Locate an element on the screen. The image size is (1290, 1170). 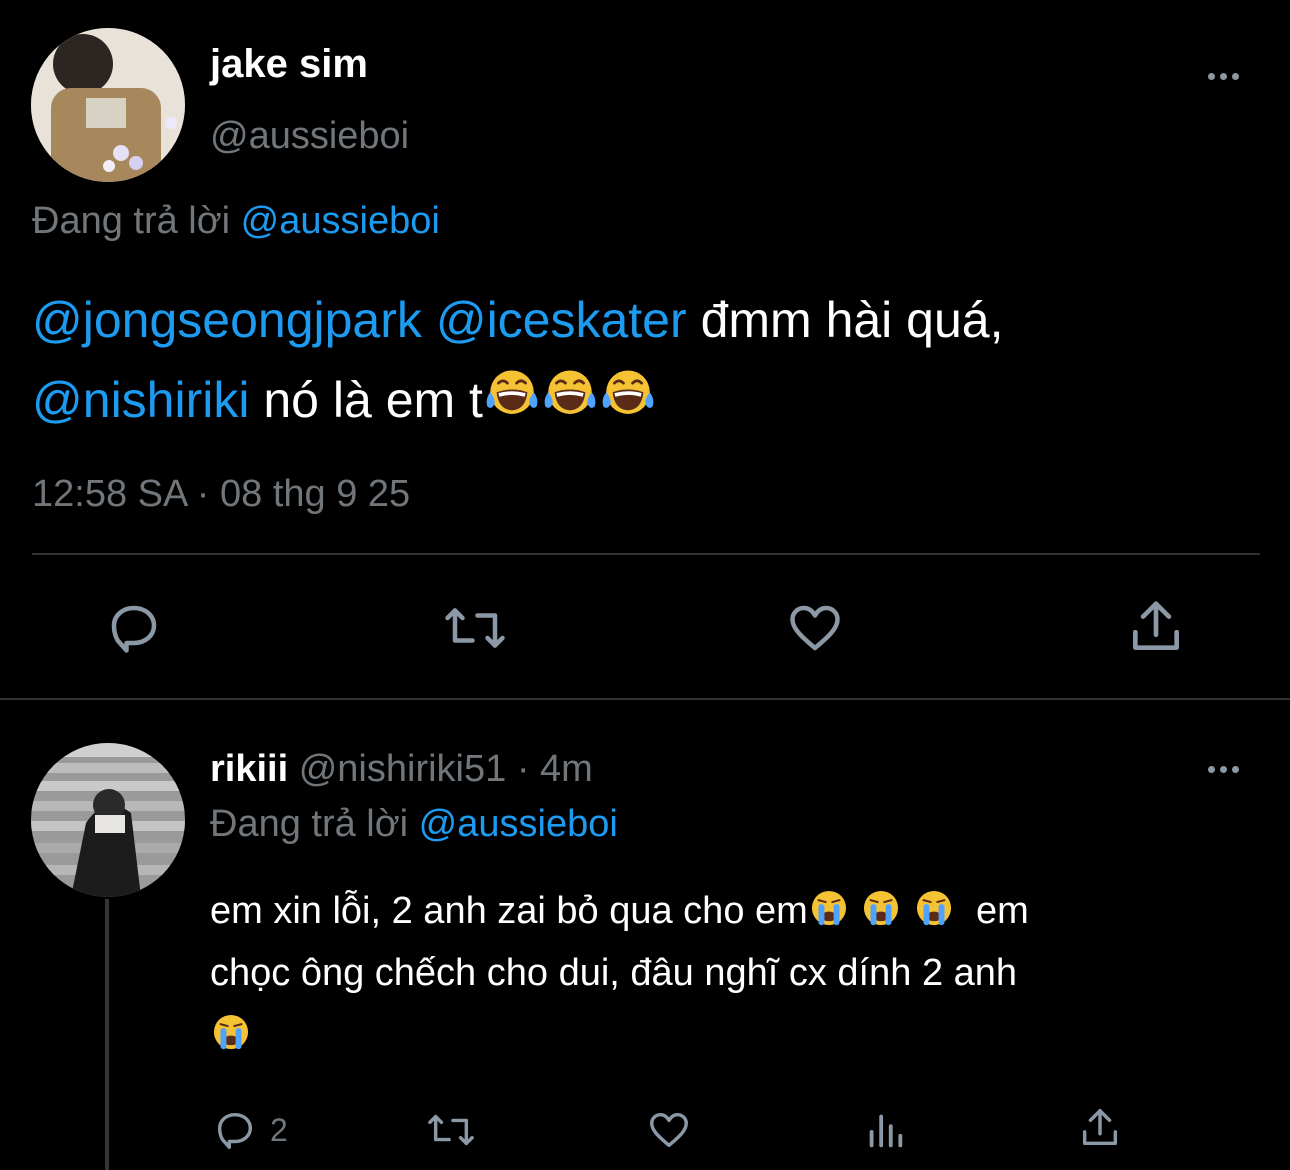
tweet-text-2: nó là em t is located at coordinates (373, 400).